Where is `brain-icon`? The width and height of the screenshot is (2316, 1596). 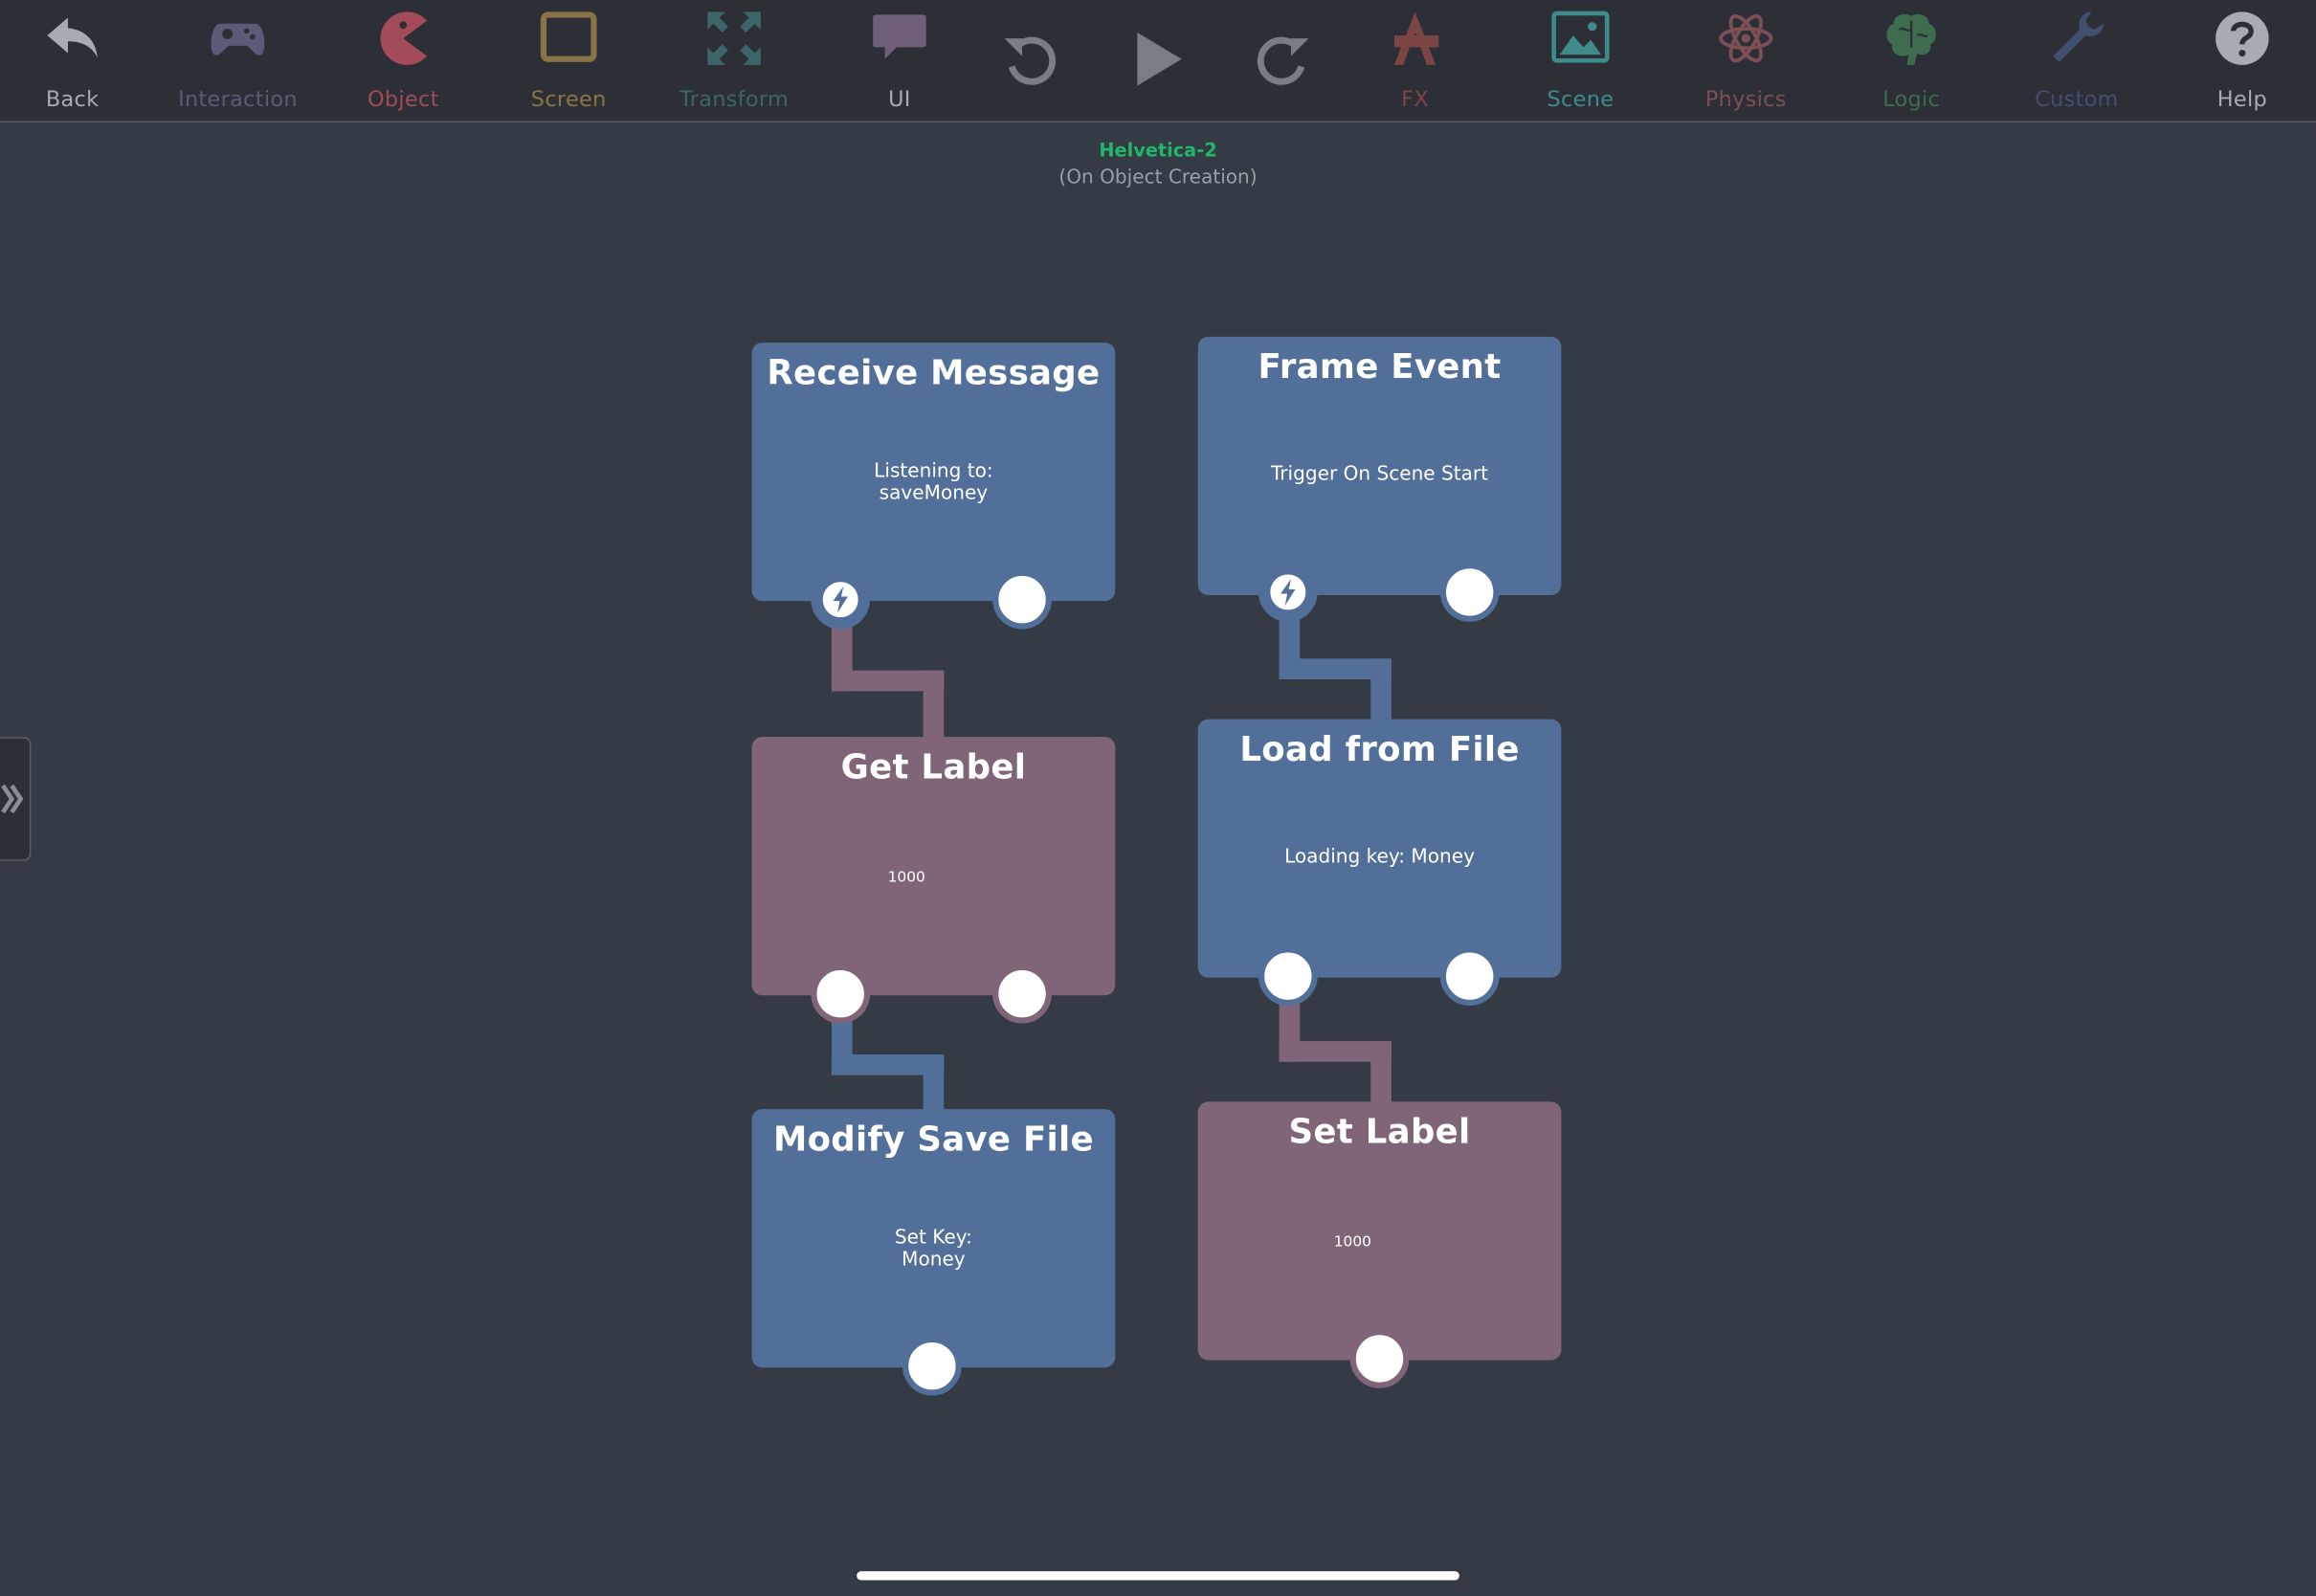 brain-icon is located at coordinates (1911, 39).